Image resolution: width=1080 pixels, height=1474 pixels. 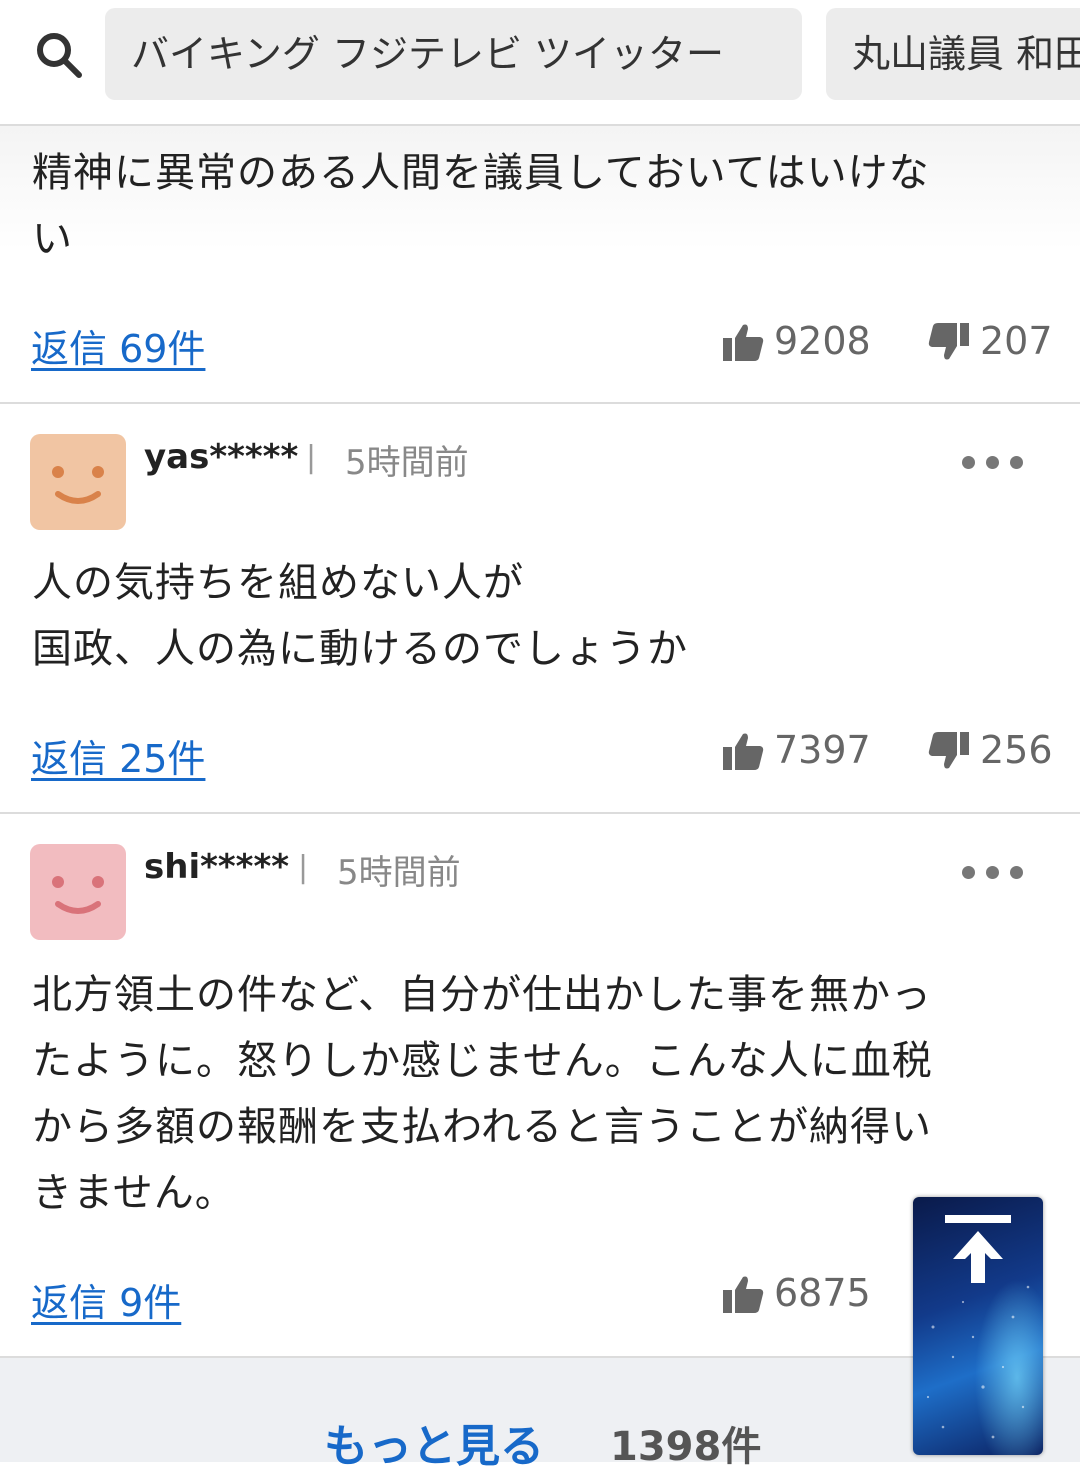 What do you see at coordinates (481, 173) in the screenshot?
I see `comment-line: 精神に異常のある人間を議員しておいてはいけな` at bounding box center [481, 173].